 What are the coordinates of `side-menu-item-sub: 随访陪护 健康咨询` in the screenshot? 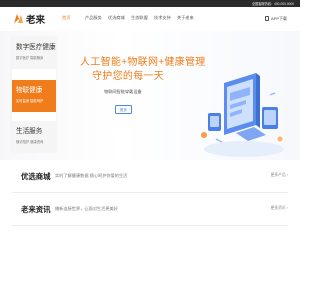 It's located at (30, 142).